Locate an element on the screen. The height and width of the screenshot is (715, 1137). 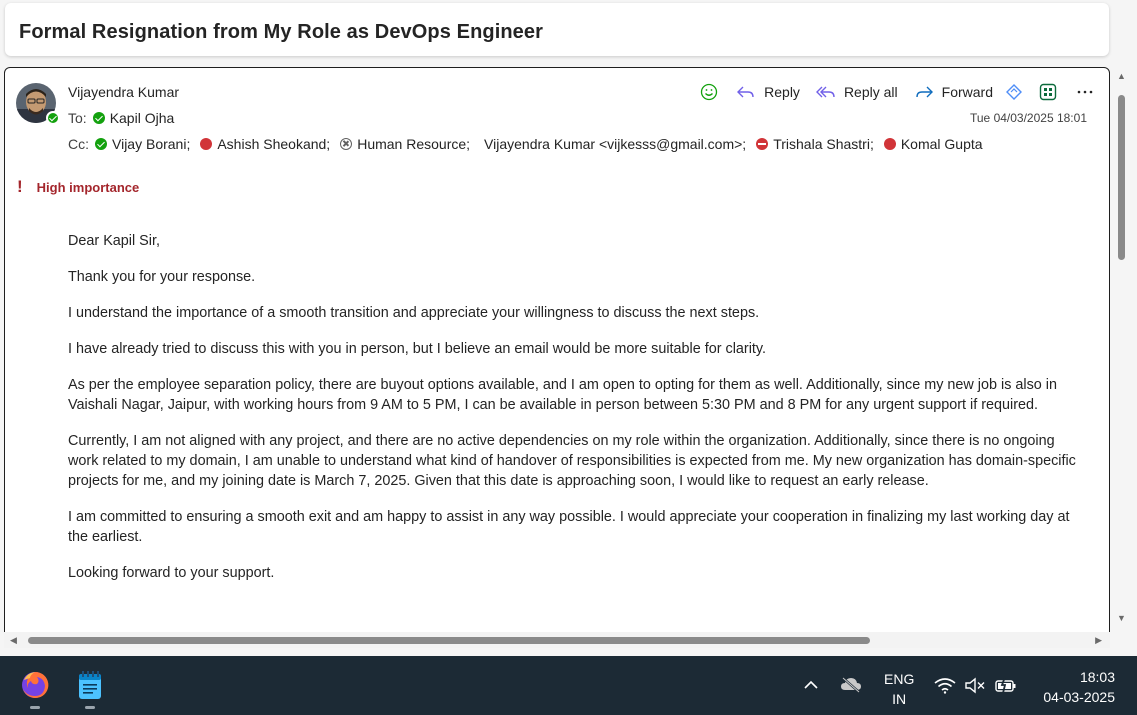
forward-label: Forward is located at coordinates (967, 92).